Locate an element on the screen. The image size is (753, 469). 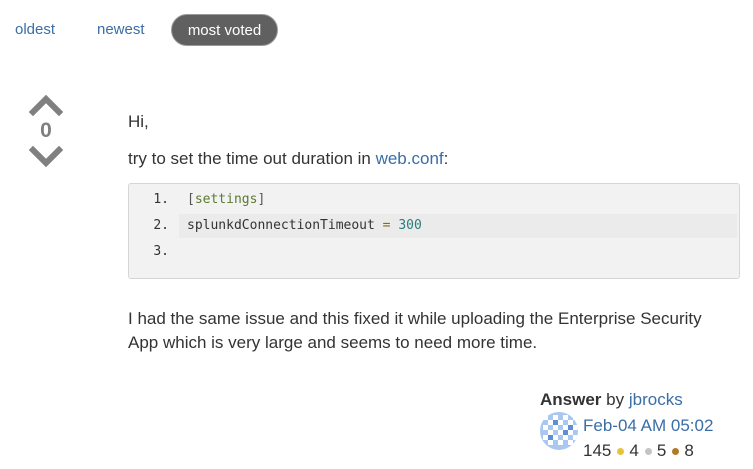
reputation-score: 145 is located at coordinates (597, 450).